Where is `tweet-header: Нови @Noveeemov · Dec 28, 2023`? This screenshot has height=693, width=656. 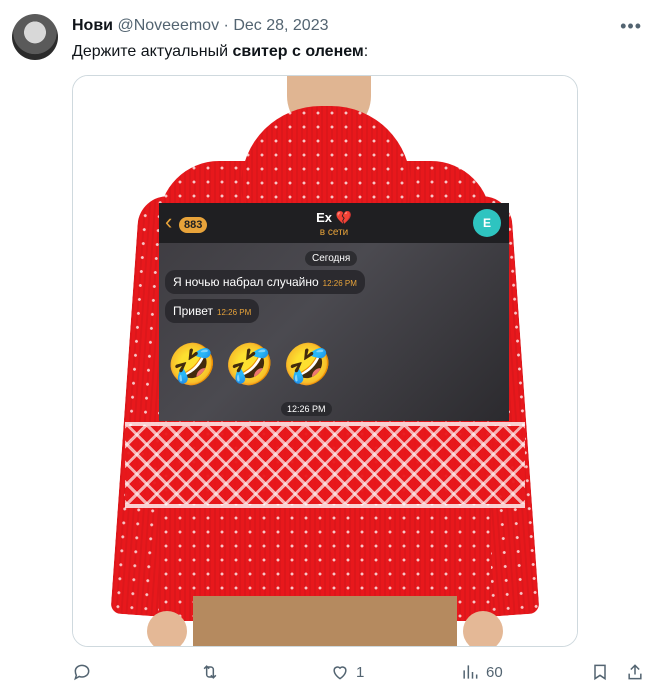
tweet-header: Нови @Noveeemov · Dec 28, 2023 is located at coordinates (200, 26).